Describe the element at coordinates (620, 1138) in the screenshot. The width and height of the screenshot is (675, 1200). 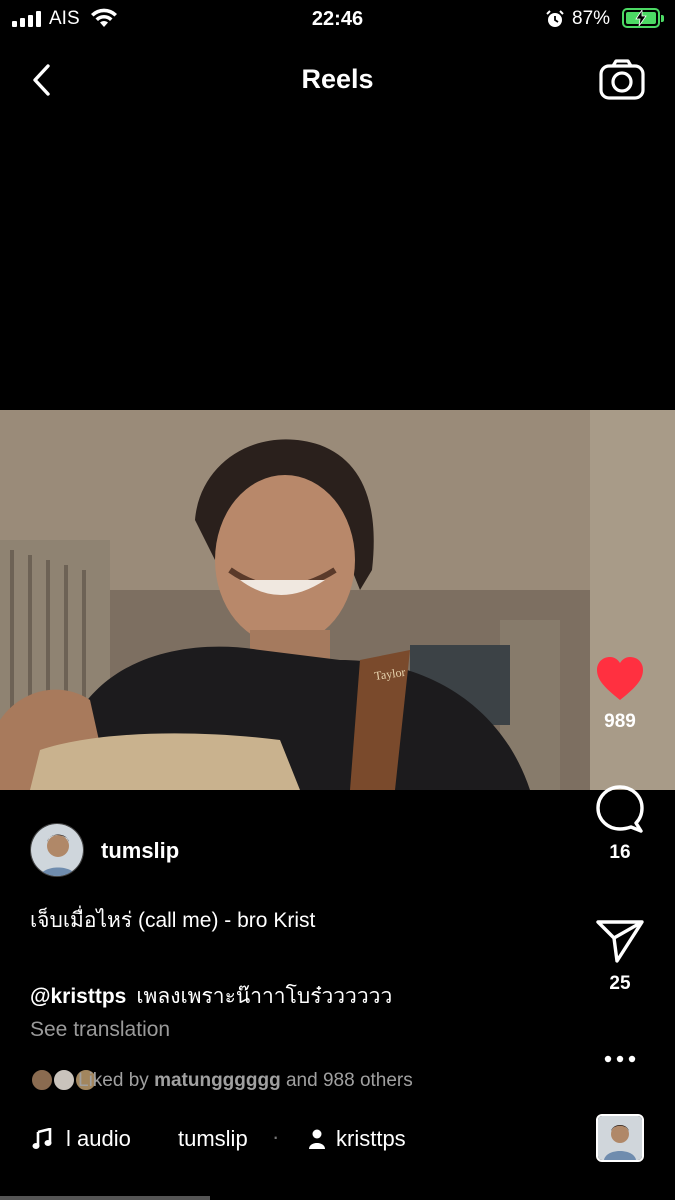
I see `audio-thumbnail` at that location.